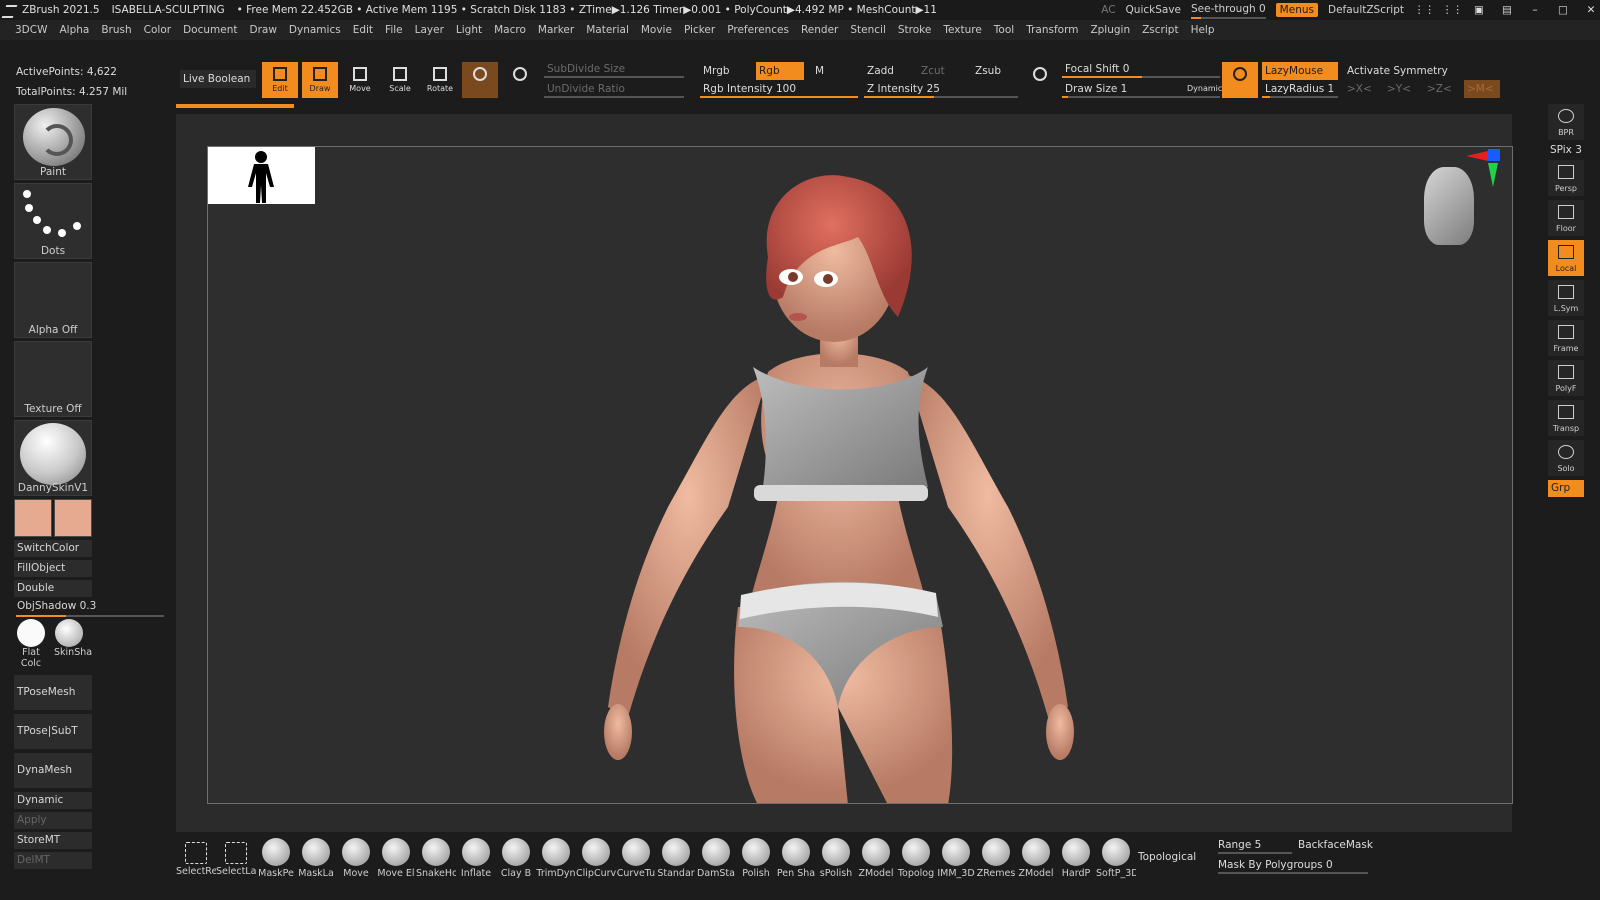 This screenshot has width=1600, height=900. Describe the element at coordinates (315, 30) in the screenshot. I see `menu-item: Dynamics` at that location.